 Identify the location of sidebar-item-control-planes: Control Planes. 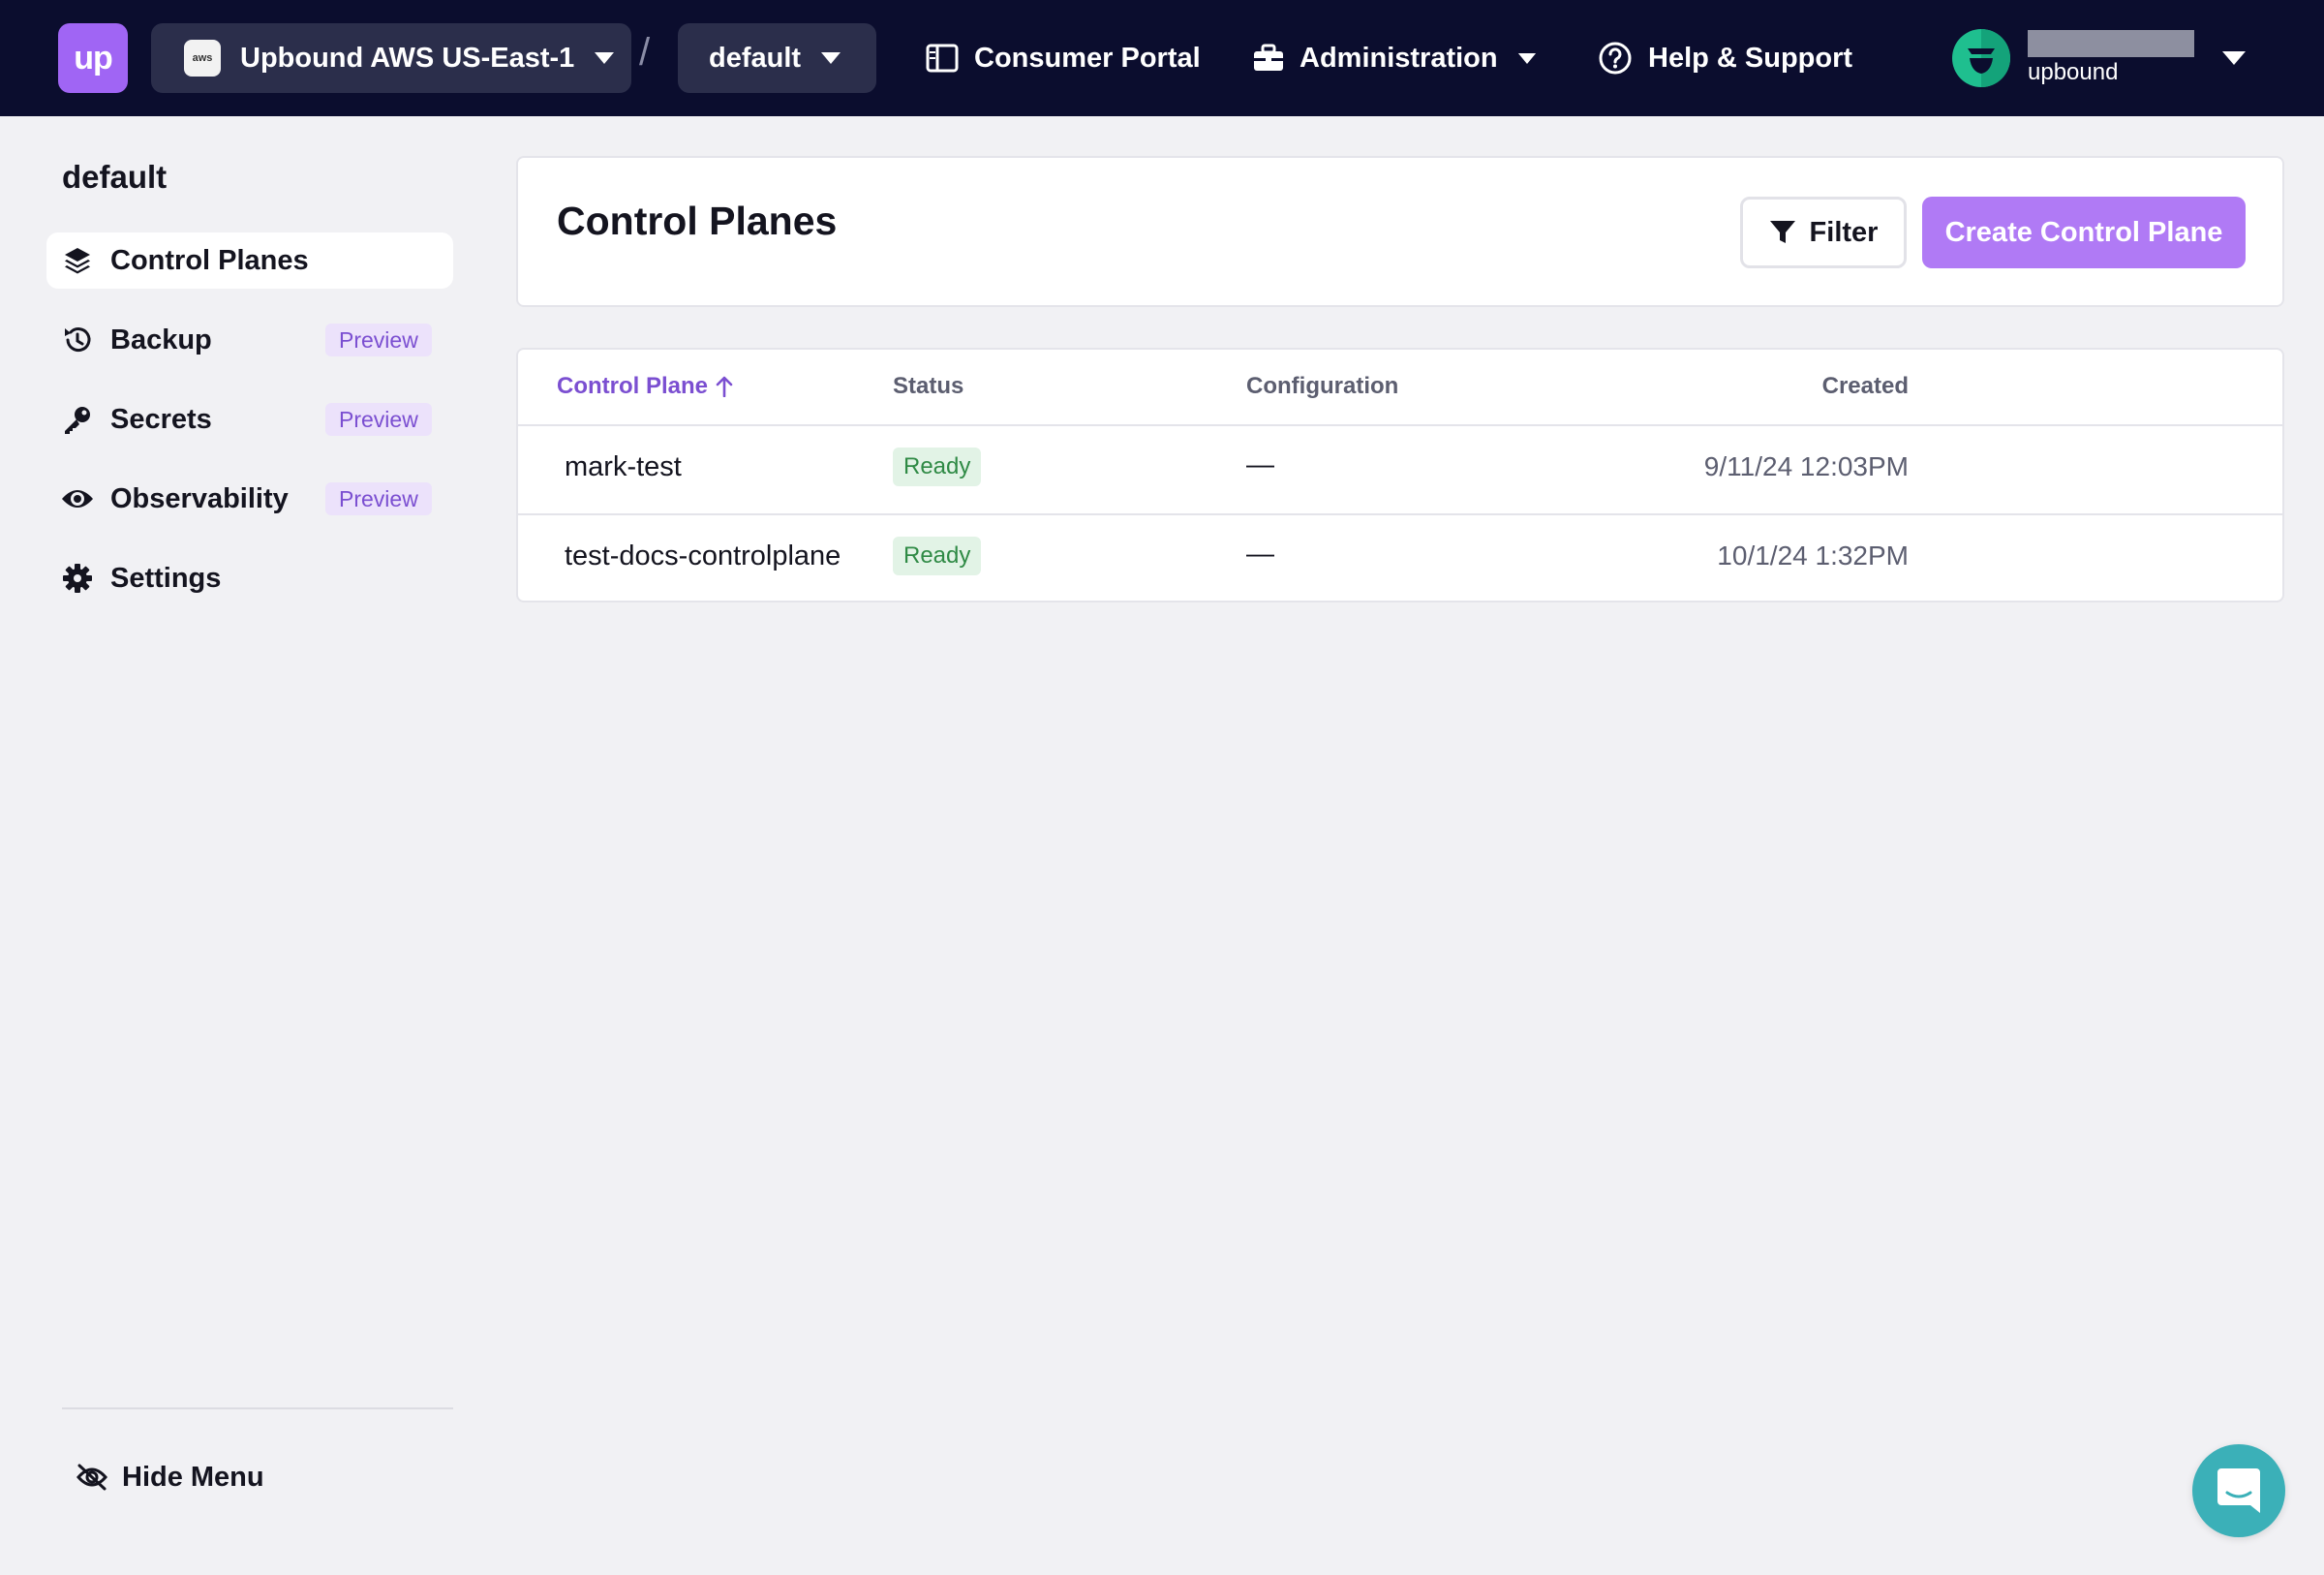
(249, 260).